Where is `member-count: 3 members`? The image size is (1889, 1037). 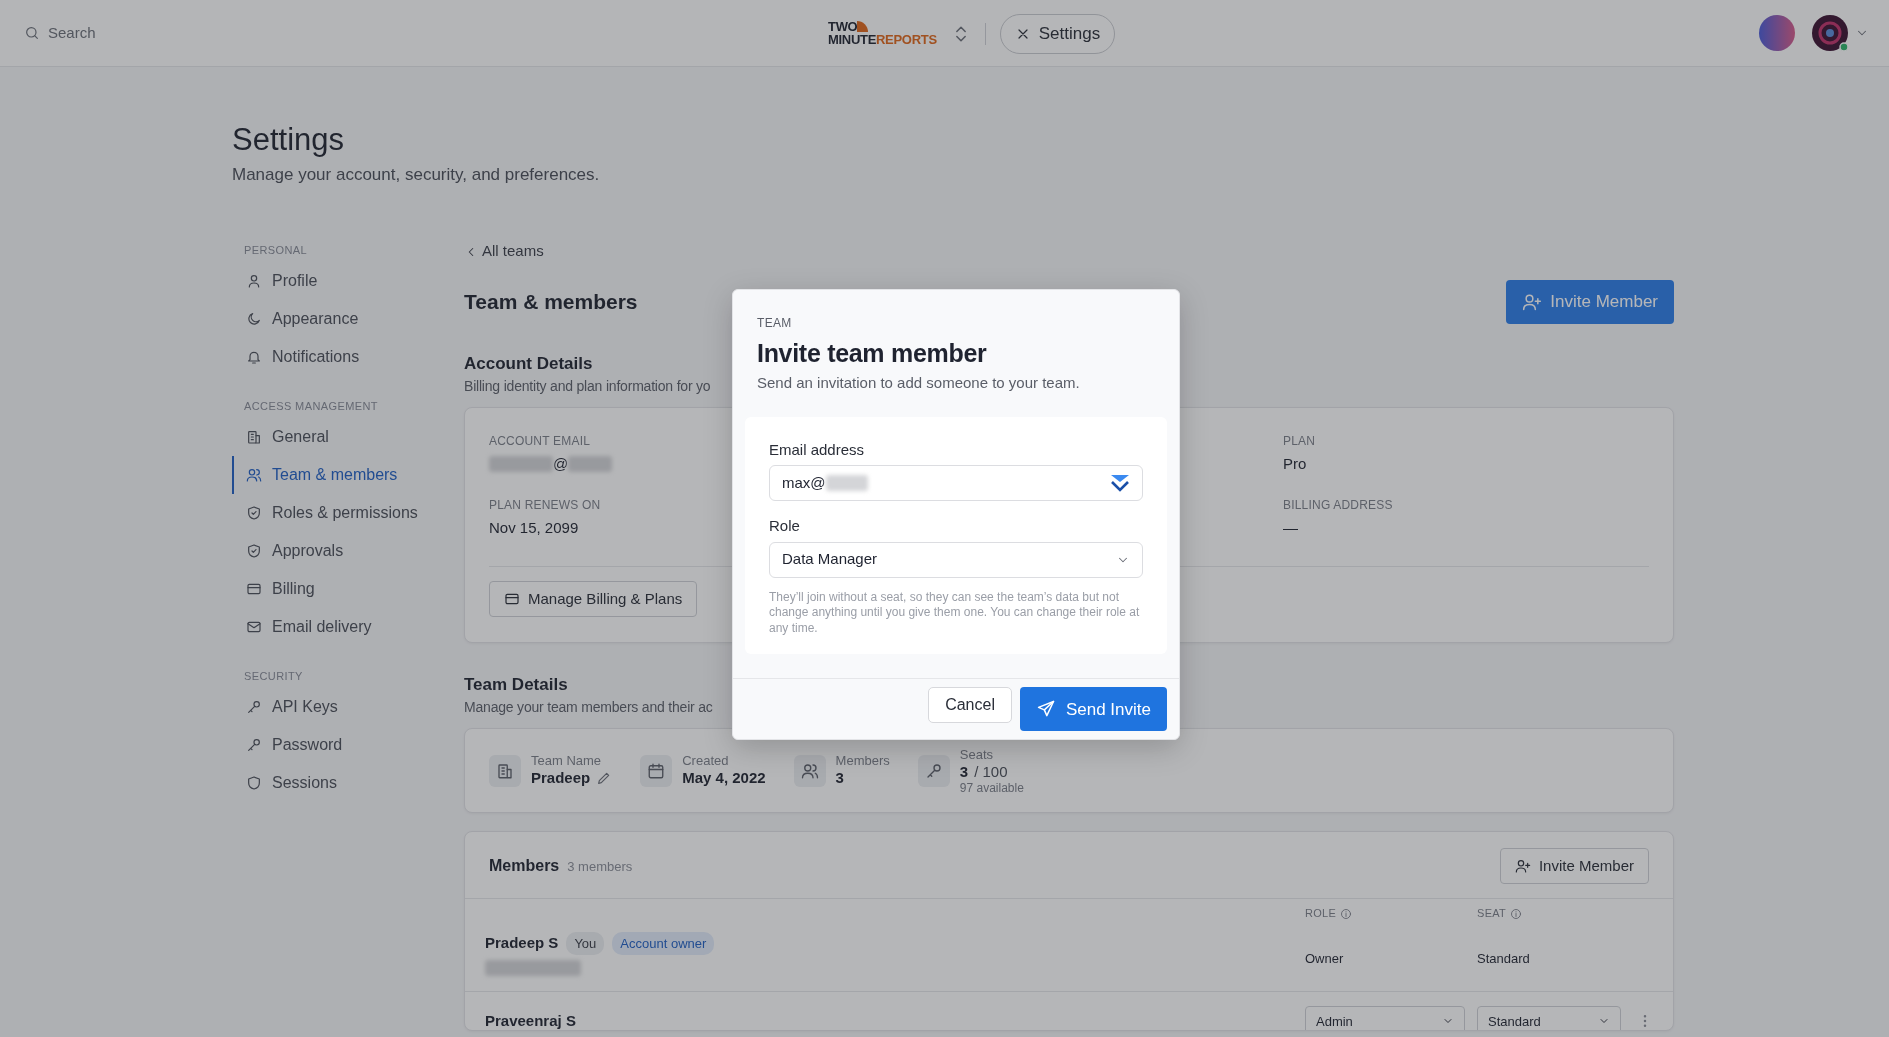 member-count: 3 members is located at coordinates (600, 867).